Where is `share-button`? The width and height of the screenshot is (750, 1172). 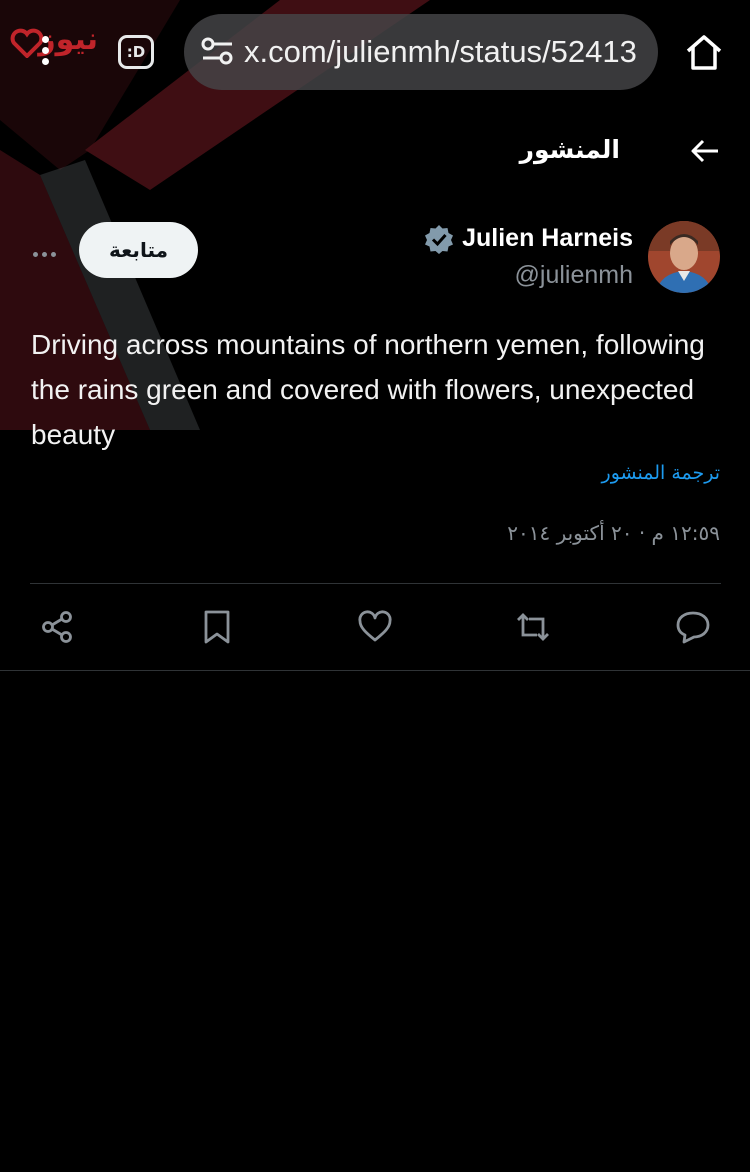
share-button is located at coordinates (57, 627).